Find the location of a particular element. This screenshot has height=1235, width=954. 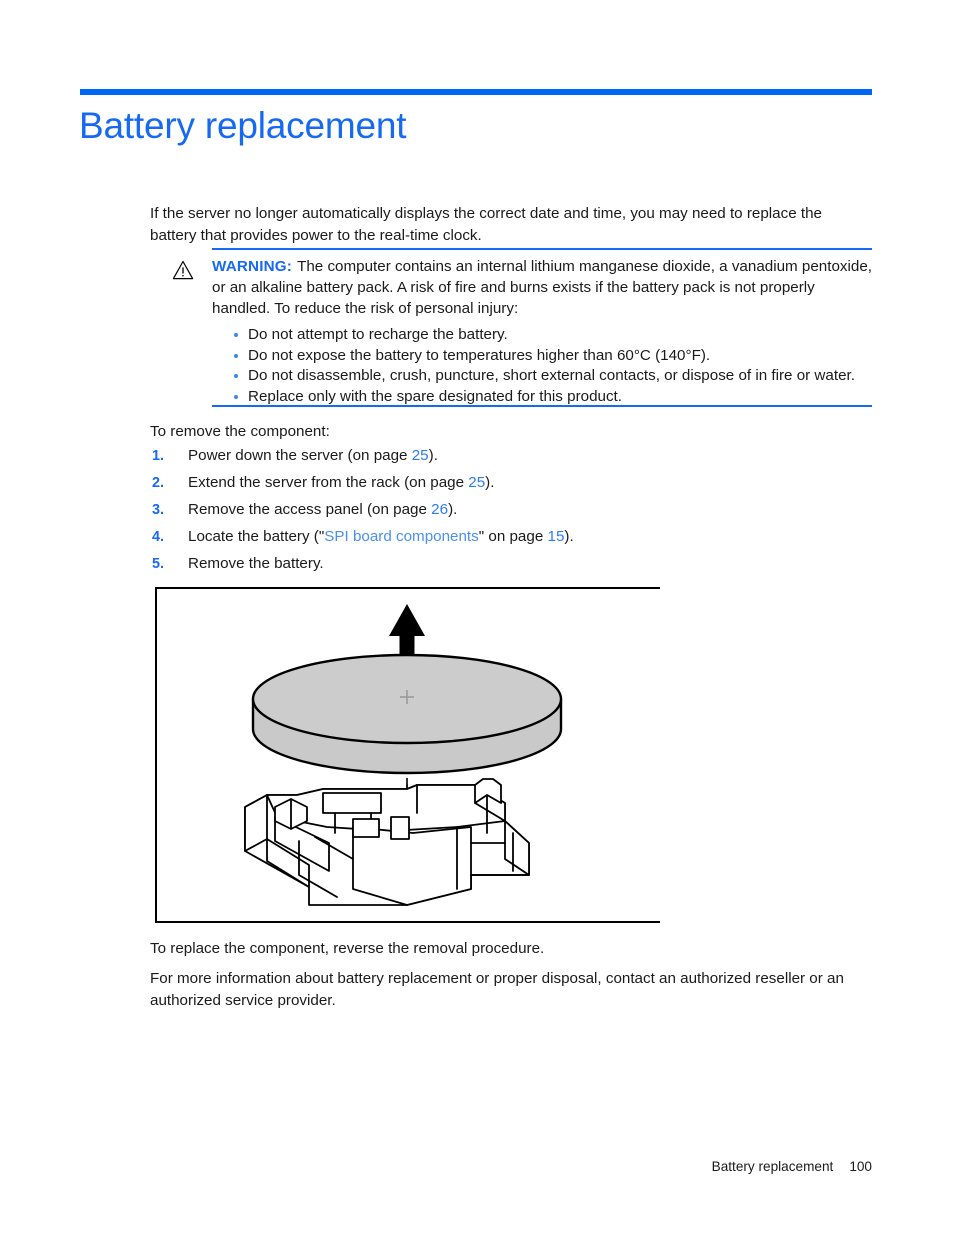

warning-label: WARNING: is located at coordinates (252, 266).